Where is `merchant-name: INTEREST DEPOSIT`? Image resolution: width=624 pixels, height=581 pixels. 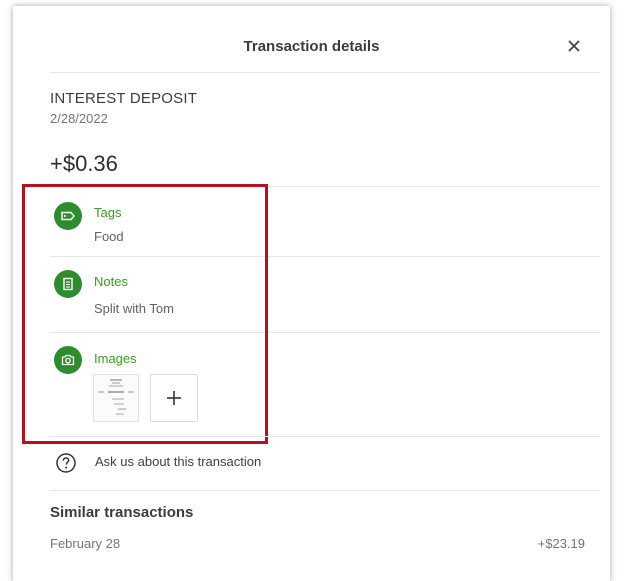
merchant-name: INTEREST DEPOSIT is located at coordinates (124, 98).